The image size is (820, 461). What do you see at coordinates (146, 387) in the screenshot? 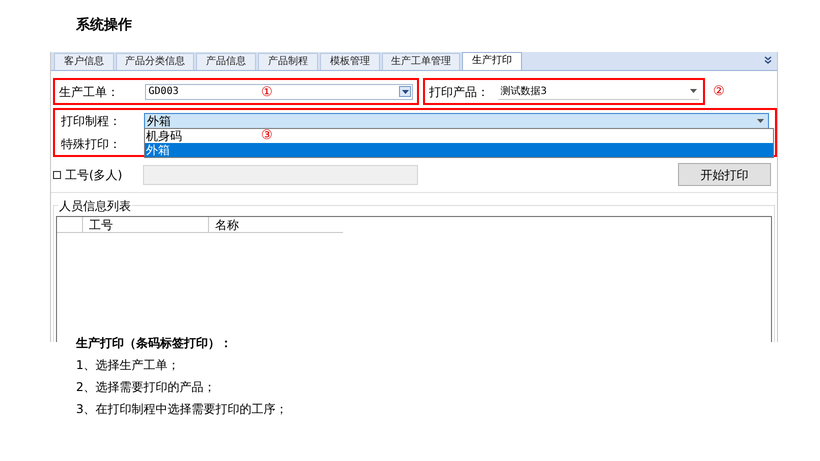
I see `step-text: 2、选择需要打印的产品；` at bounding box center [146, 387].